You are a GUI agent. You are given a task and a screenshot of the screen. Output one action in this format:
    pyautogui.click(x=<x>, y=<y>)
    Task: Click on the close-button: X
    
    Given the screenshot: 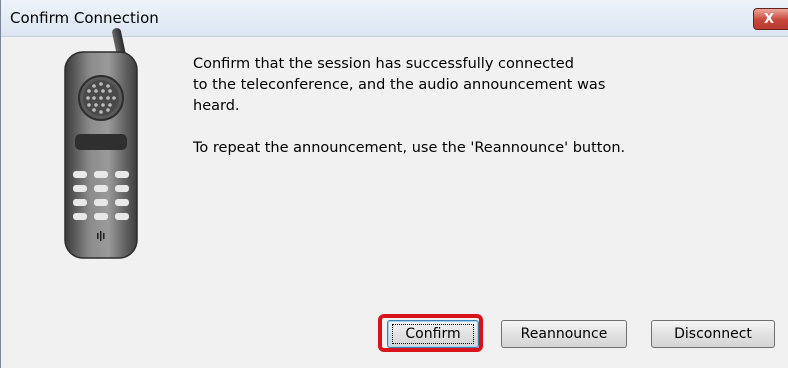 What is the action you would take?
    pyautogui.click(x=770, y=19)
    